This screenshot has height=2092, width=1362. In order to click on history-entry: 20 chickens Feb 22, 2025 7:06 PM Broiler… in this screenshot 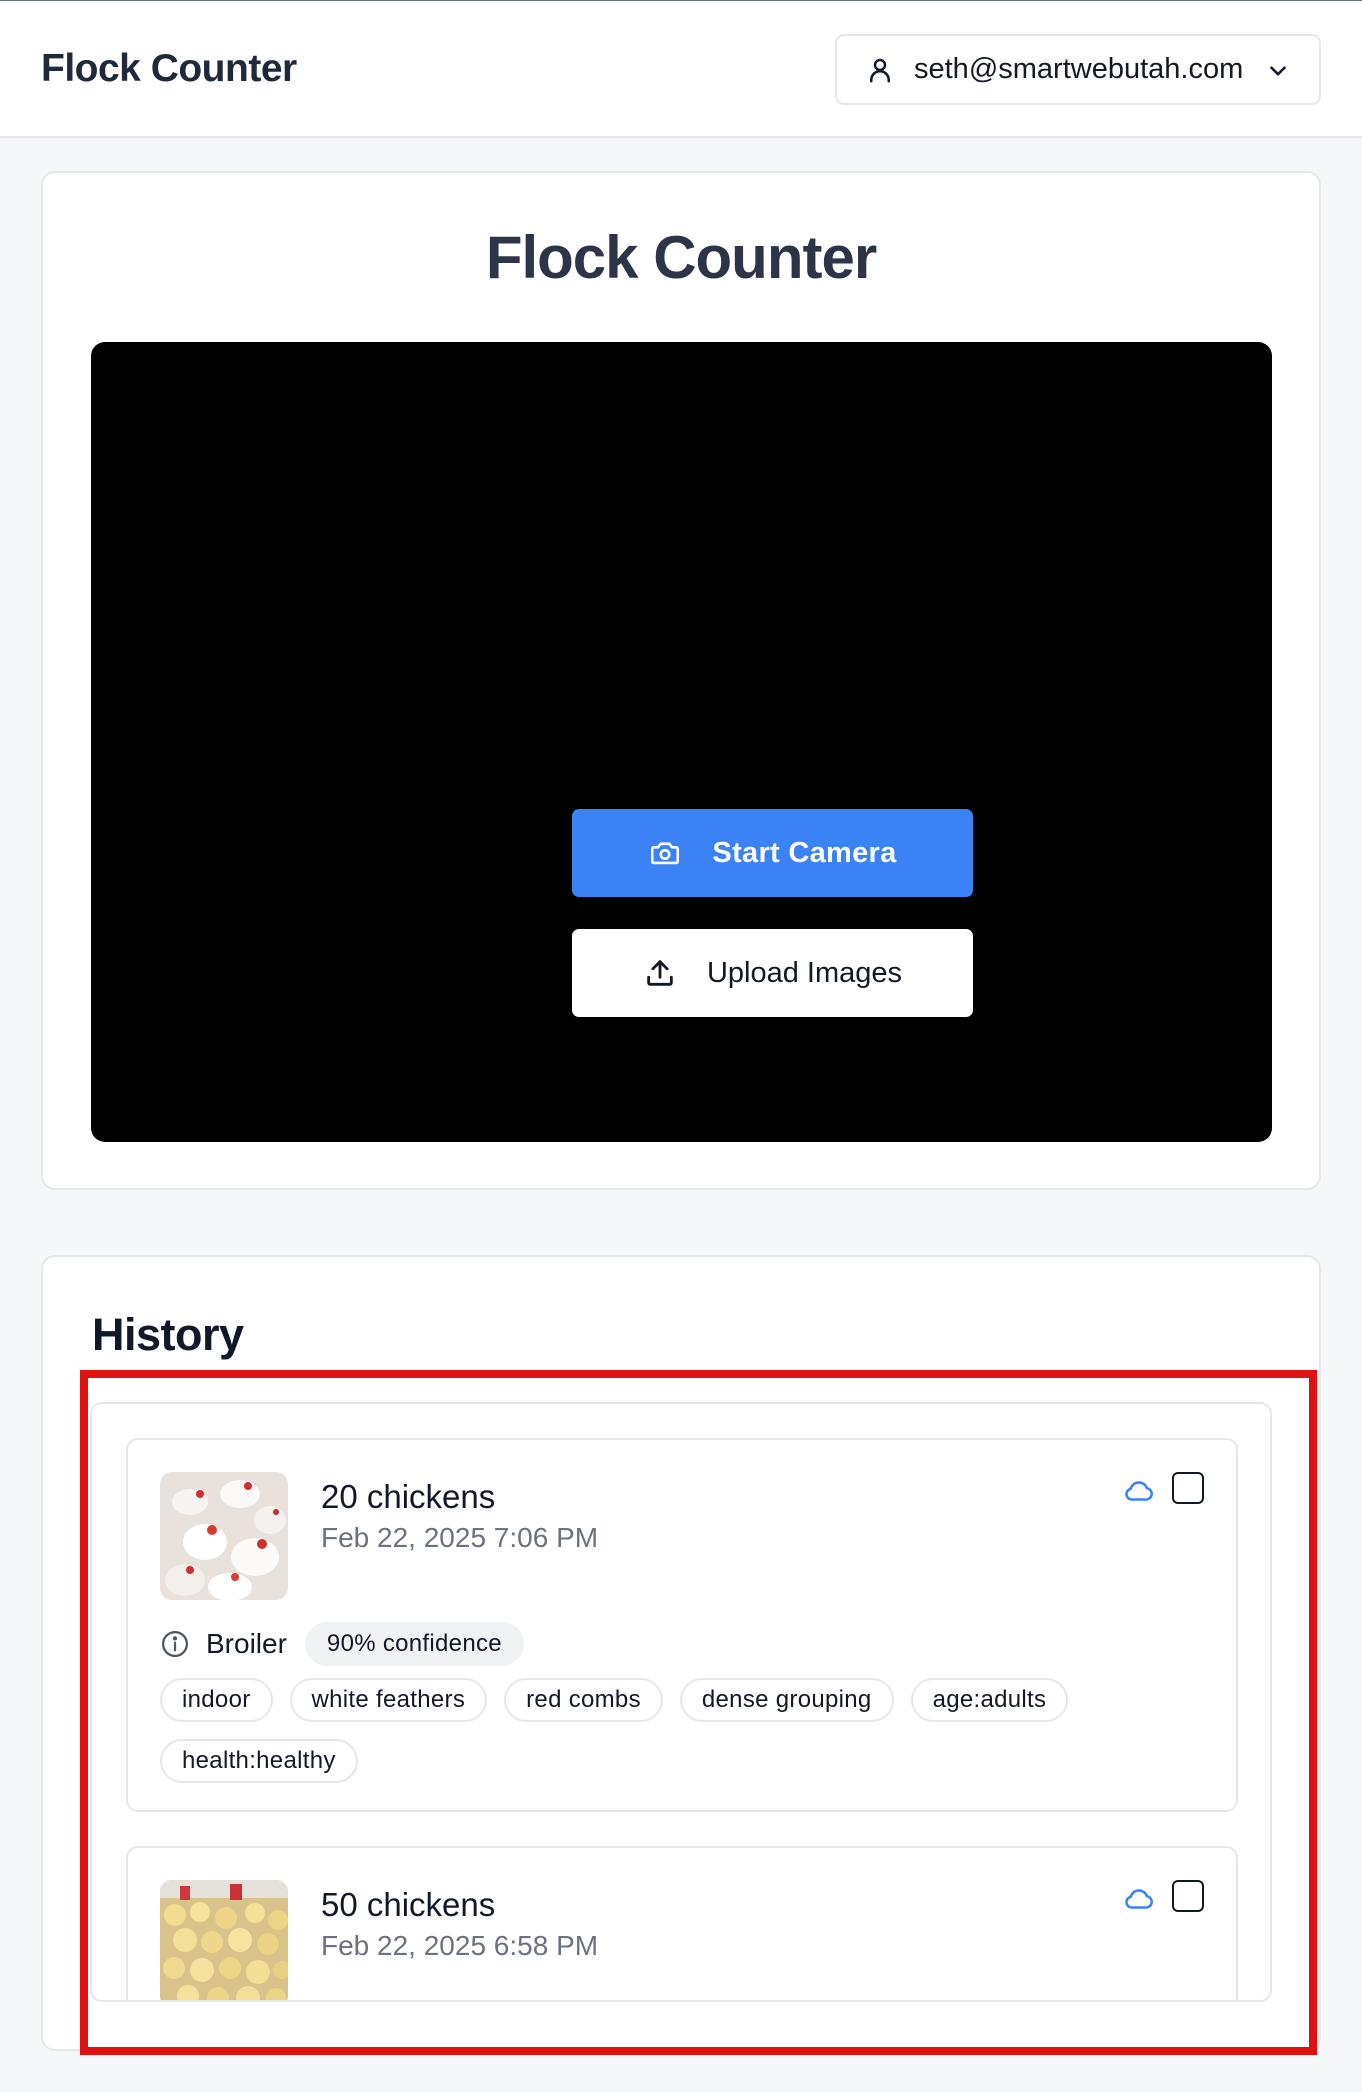, I will do `click(682, 1625)`.